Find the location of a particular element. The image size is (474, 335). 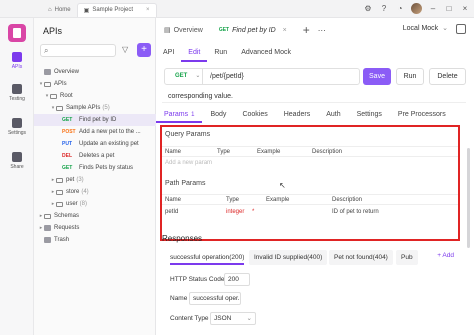

tree-item: ▸ store (4) is located at coordinates (95, 192).